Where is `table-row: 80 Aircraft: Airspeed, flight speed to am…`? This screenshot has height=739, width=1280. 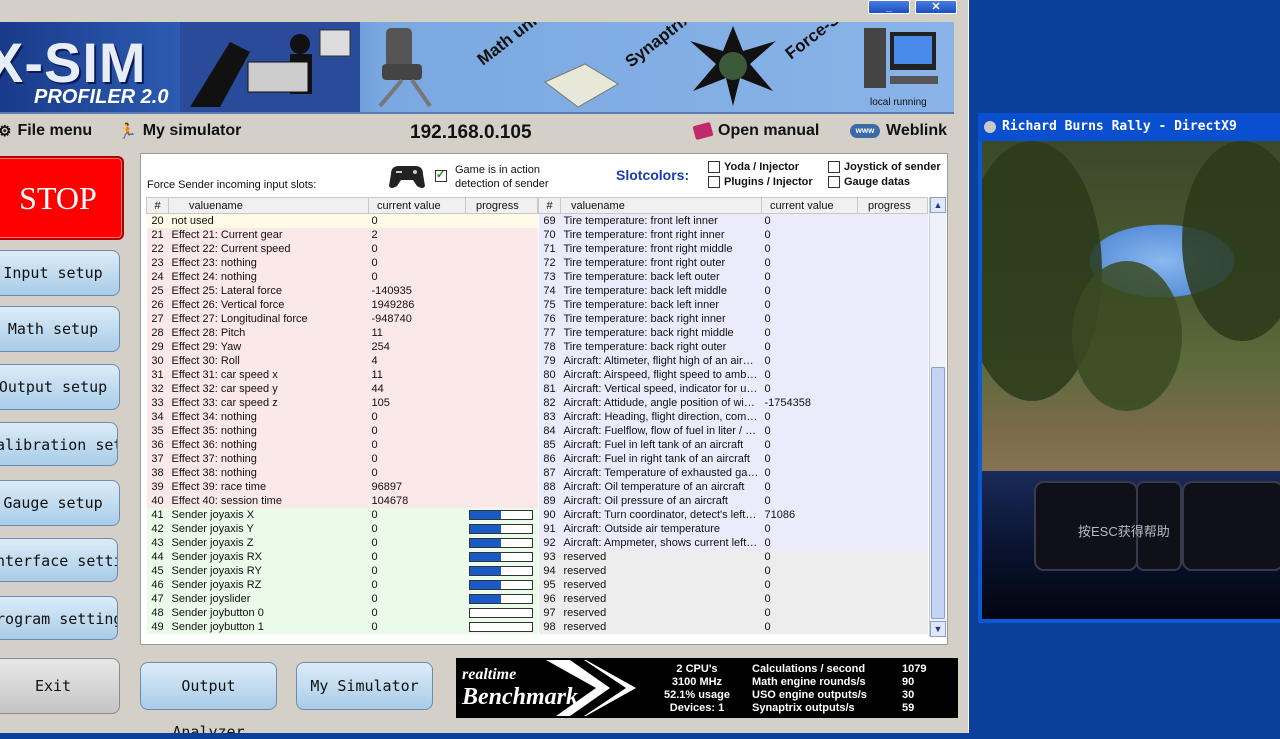 table-row: 80 Aircraft: Airspeed, flight speed to am… is located at coordinates (733, 375).